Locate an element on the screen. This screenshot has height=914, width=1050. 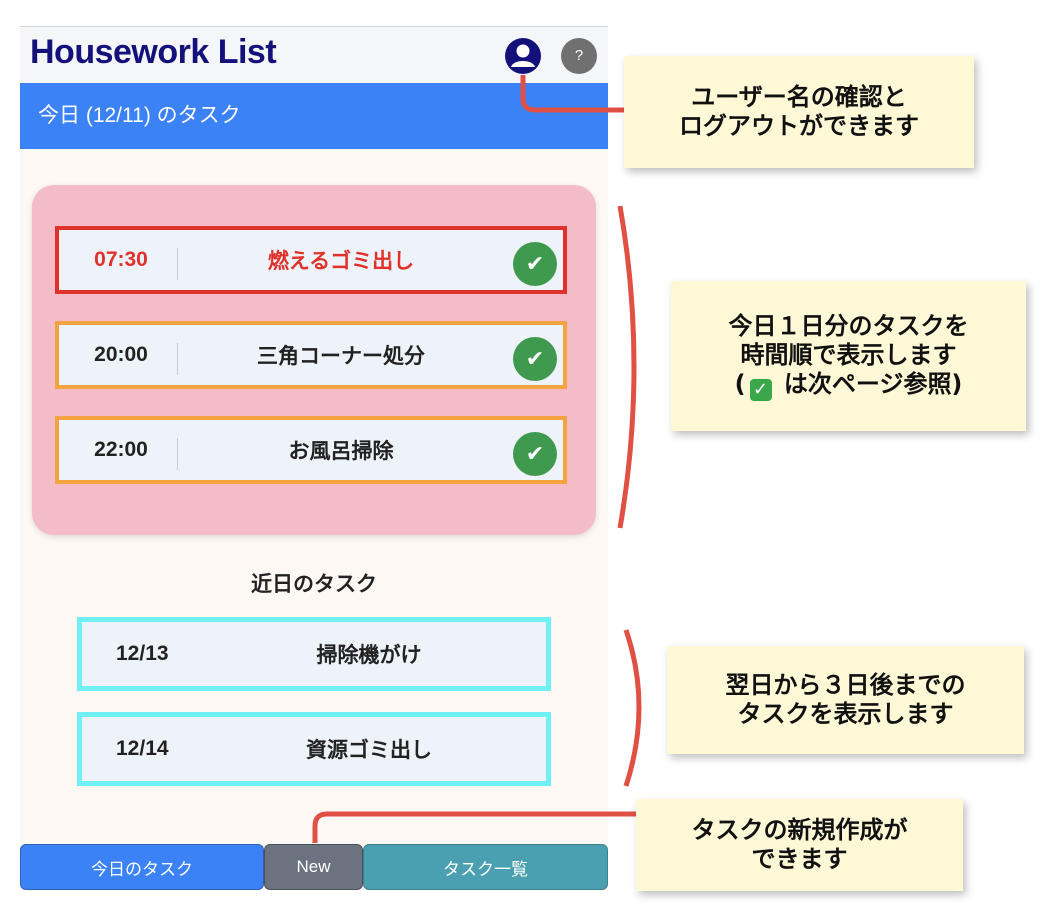
app-title: Housework List is located at coordinates (153, 52).